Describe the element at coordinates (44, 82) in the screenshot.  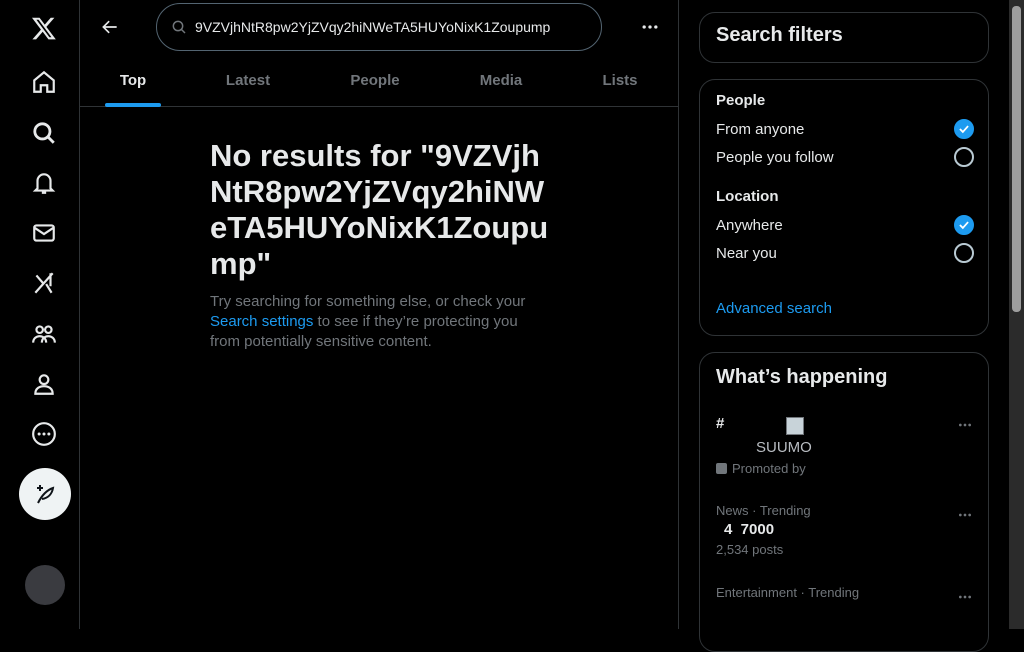
I see `home-icon` at that location.